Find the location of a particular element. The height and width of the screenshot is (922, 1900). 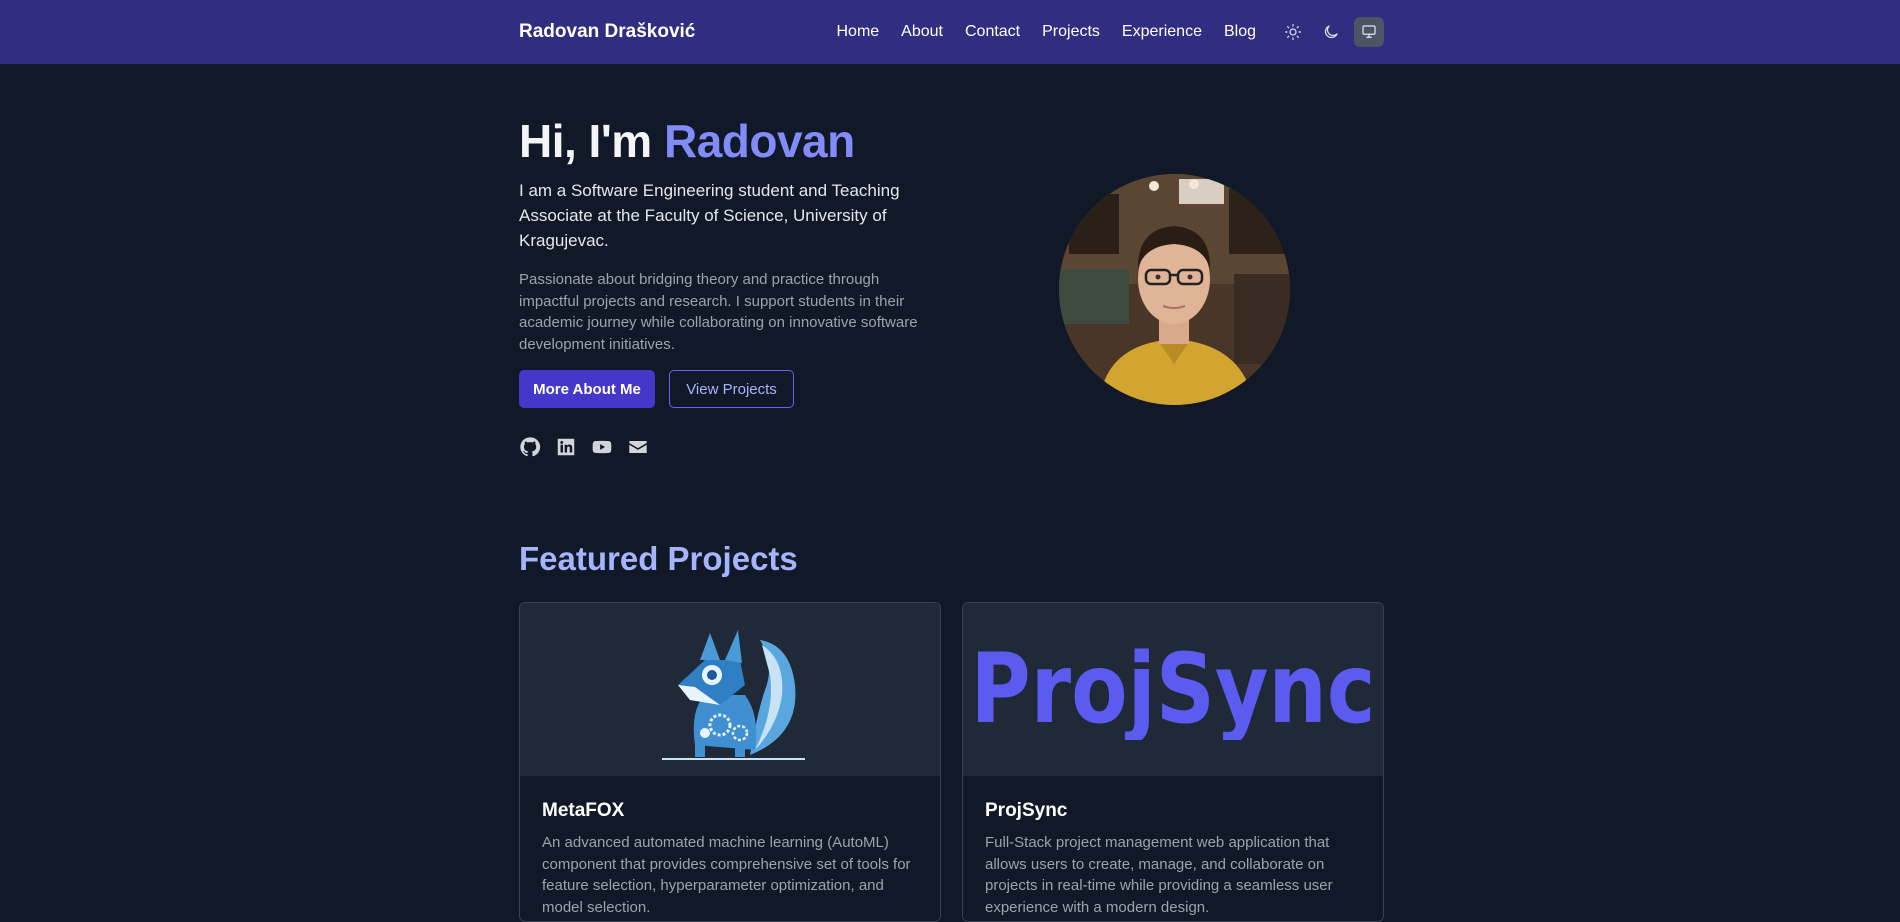

mail-icon is located at coordinates (638, 447).